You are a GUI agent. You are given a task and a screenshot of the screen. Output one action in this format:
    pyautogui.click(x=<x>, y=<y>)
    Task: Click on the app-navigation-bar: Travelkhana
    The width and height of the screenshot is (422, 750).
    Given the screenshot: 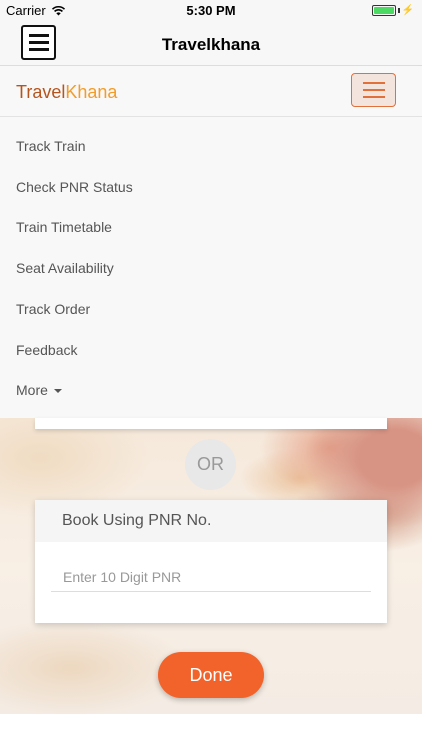 What is the action you would take?
    pyautogui.click(x=211, y=44)
    